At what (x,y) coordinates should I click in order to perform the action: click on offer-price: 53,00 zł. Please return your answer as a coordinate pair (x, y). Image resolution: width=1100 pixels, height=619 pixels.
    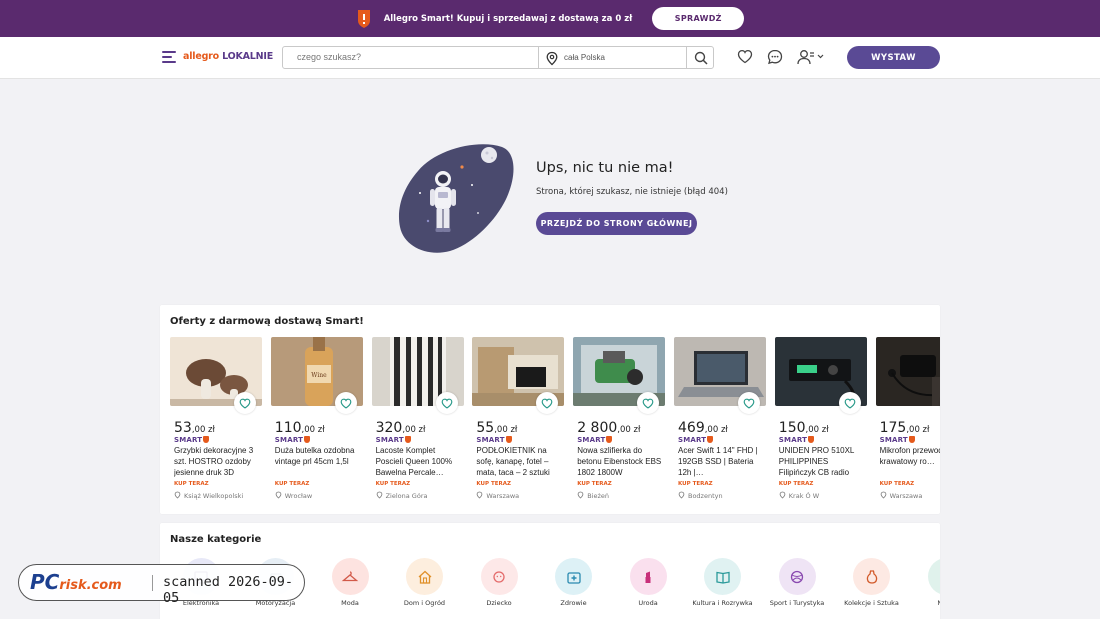
    Looking at the image, I should click on (194, 428).